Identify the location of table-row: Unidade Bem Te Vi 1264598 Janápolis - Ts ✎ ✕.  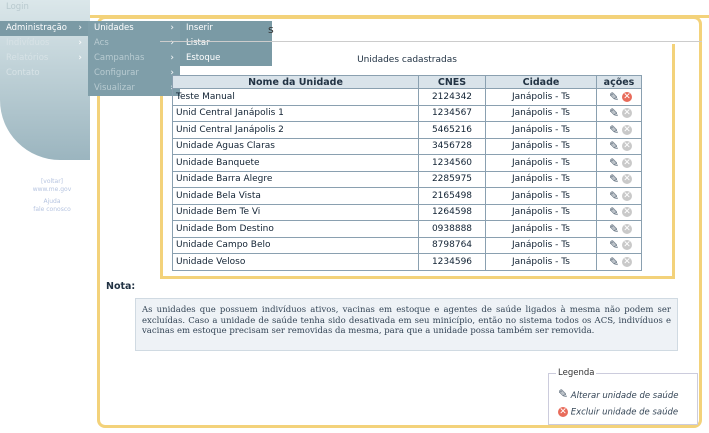
(407, 212).